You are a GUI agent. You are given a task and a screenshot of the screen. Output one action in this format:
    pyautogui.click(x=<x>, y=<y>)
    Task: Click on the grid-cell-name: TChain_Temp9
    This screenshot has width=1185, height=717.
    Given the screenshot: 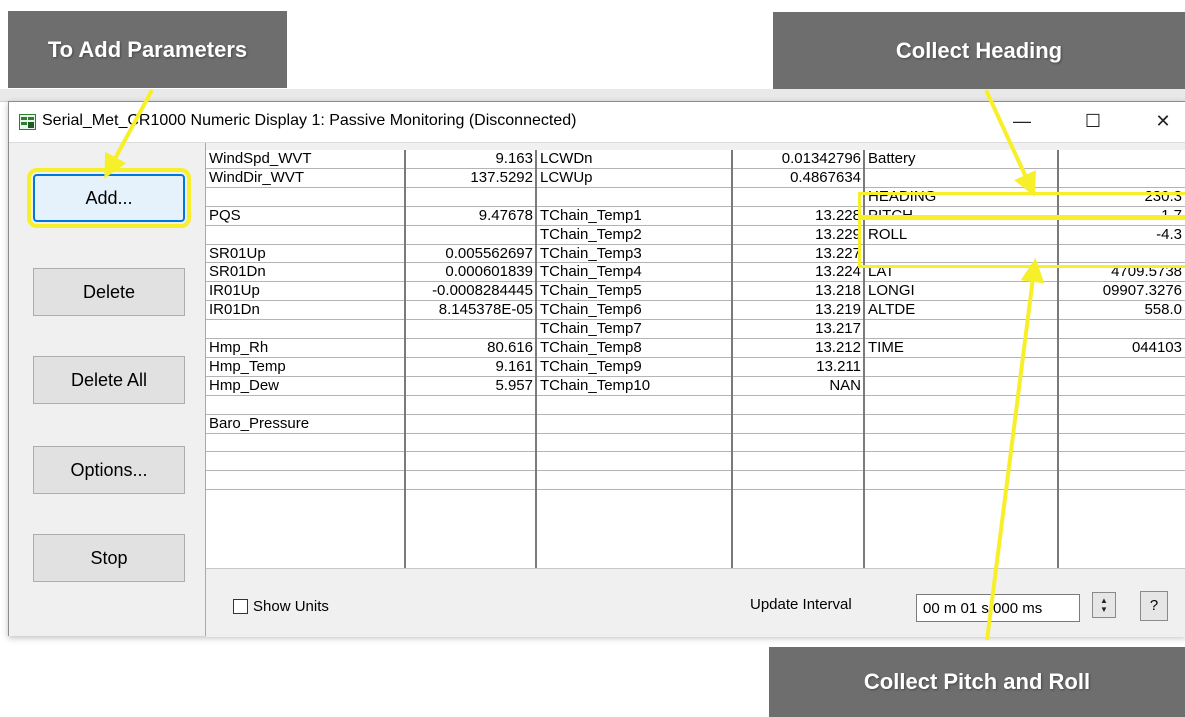 What is the action you would take?
    pyautogui.click(x=634, y=367)
    